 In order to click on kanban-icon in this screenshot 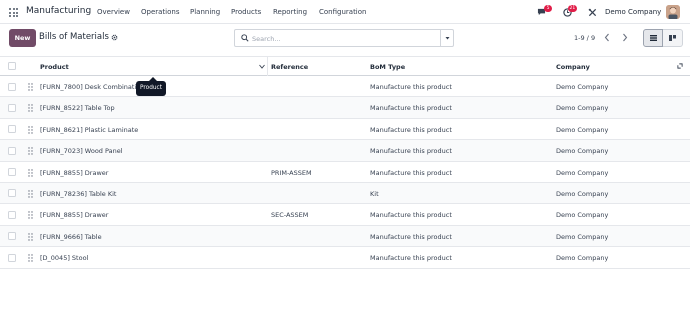, I will do `click(672, 38)`.